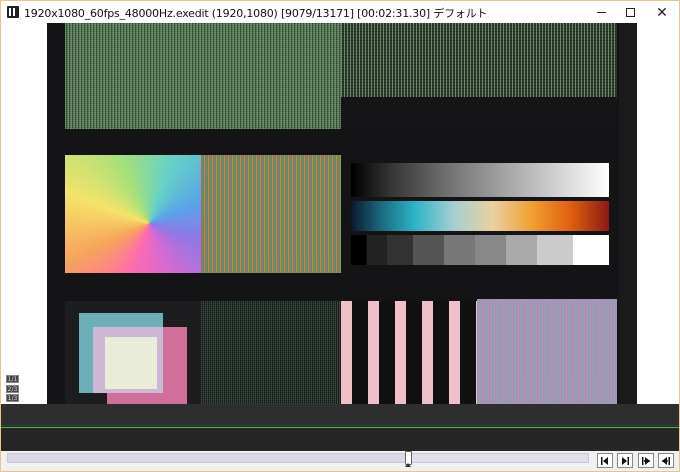 The image size is (680, 472). I want to click on layer-indicator: 1/3, so click(12, 398).